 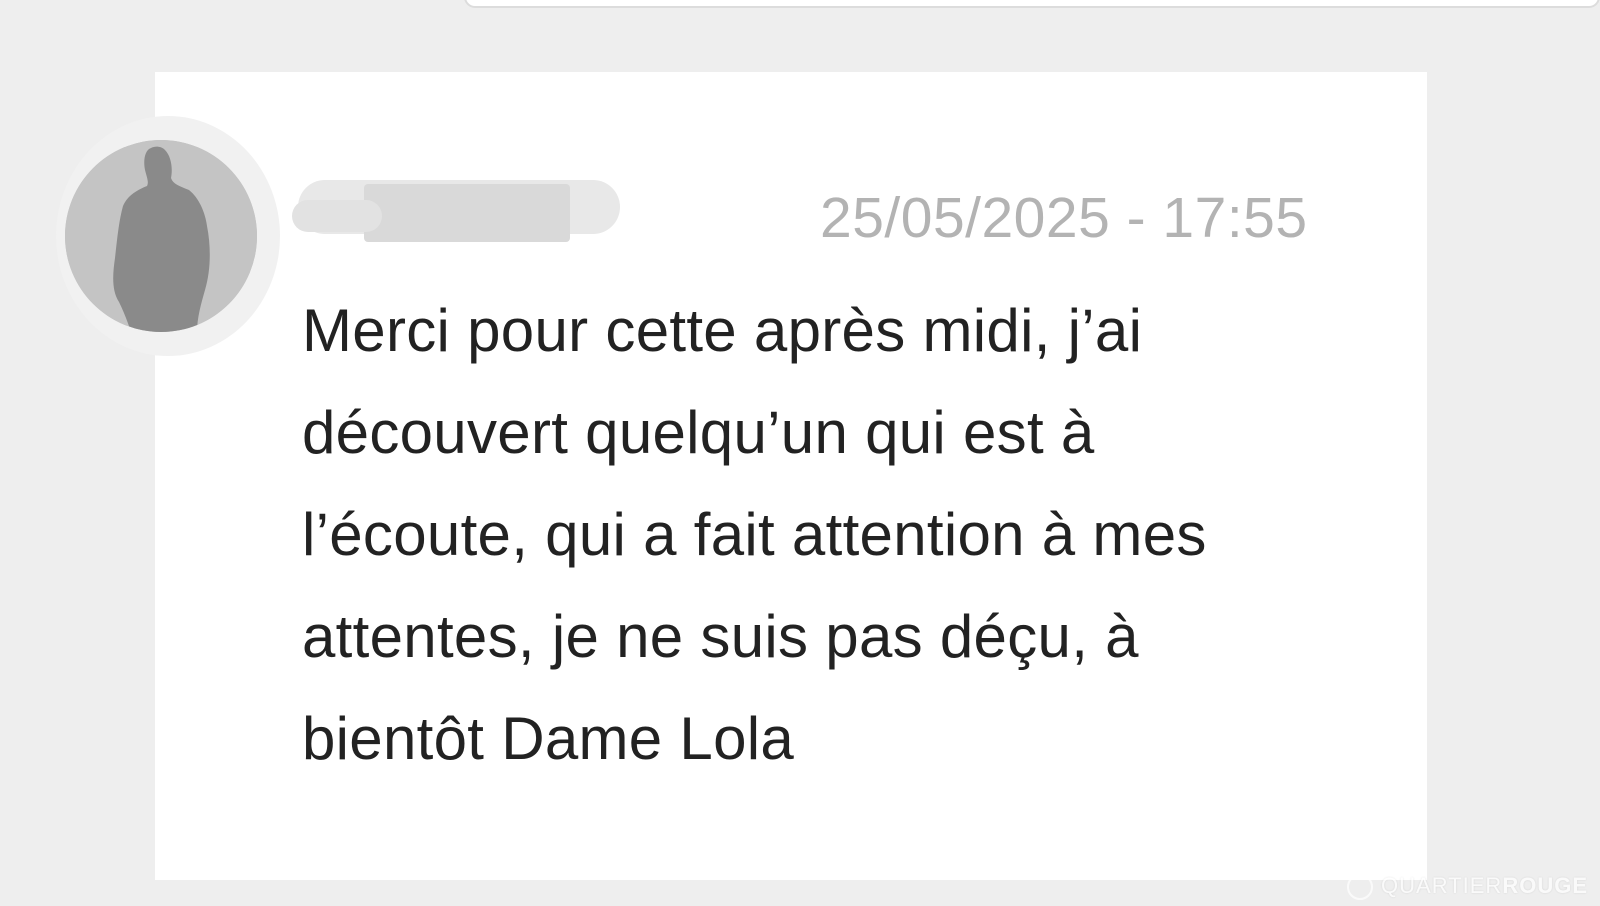 I want to click on author-name-redacted, so click(x=457, y=210).